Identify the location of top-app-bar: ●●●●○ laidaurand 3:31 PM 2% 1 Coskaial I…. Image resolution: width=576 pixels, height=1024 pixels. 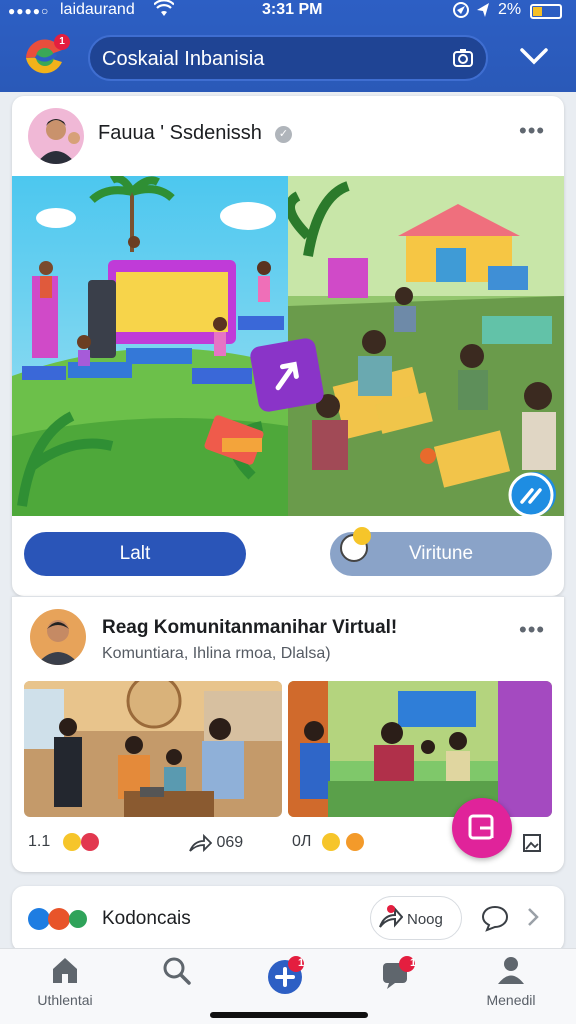
(288, 46).